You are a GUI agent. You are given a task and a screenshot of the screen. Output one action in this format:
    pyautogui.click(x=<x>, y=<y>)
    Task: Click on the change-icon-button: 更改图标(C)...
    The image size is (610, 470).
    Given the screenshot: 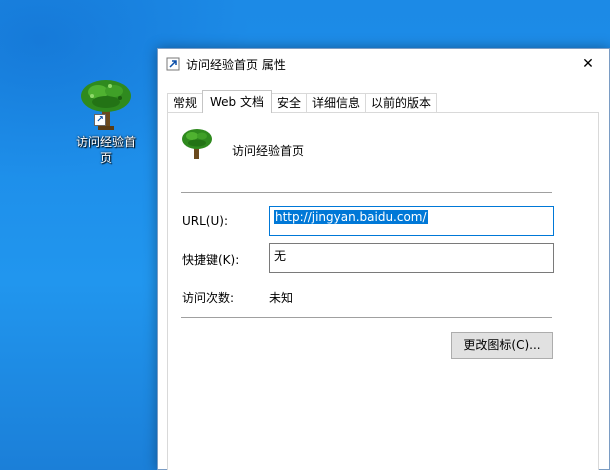 What is the action you would take?
    pyautogui.click(x=502, y=345)
    